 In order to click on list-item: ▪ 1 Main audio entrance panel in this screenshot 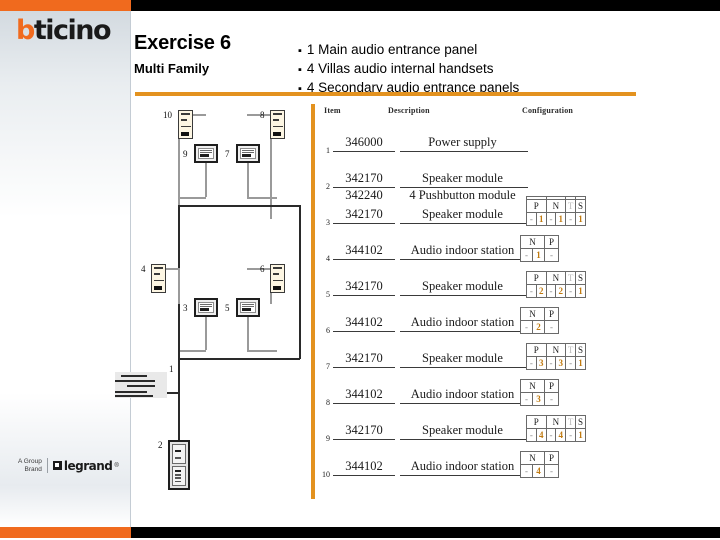, I will do `click(468, 50)`.